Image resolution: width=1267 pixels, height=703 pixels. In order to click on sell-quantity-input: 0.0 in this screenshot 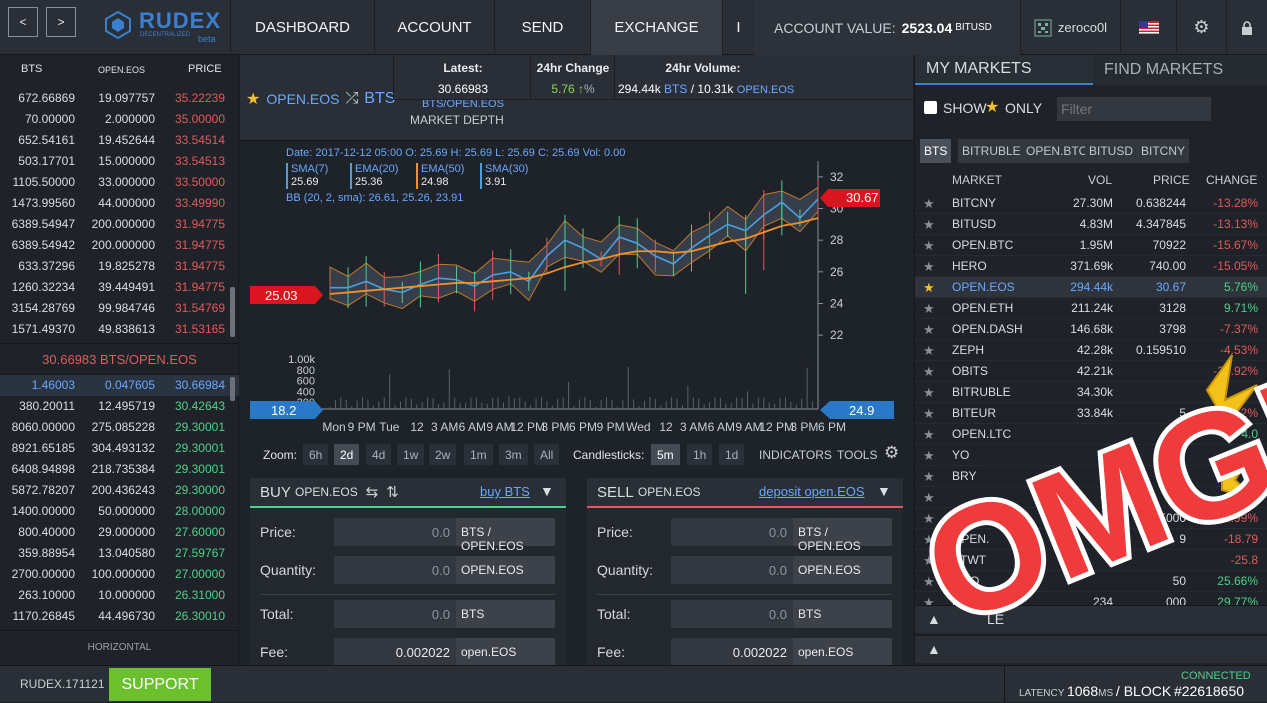, I will do `click(732, 570)`.